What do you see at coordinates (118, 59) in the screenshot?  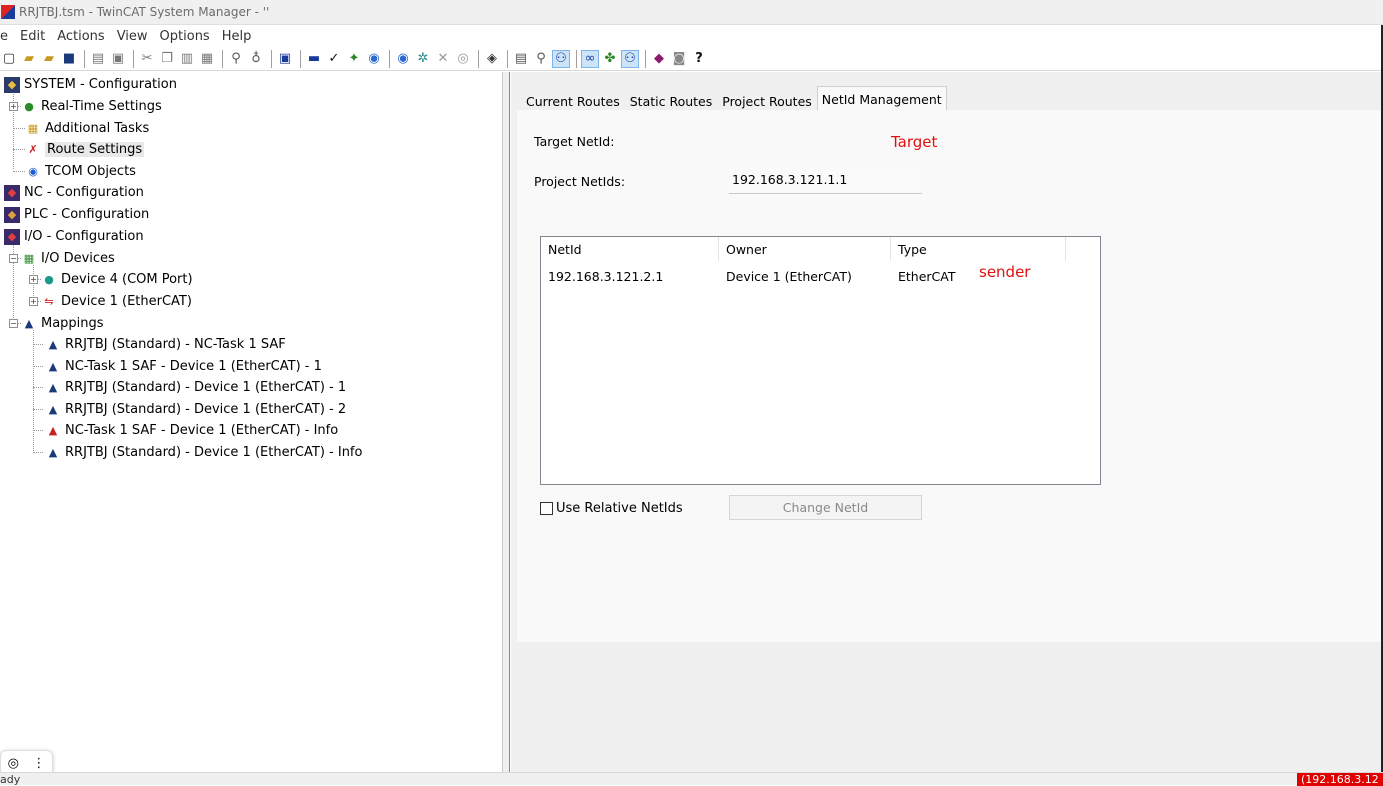 I see `print-preview-icon: ▣` at bounding box center [118, 59].